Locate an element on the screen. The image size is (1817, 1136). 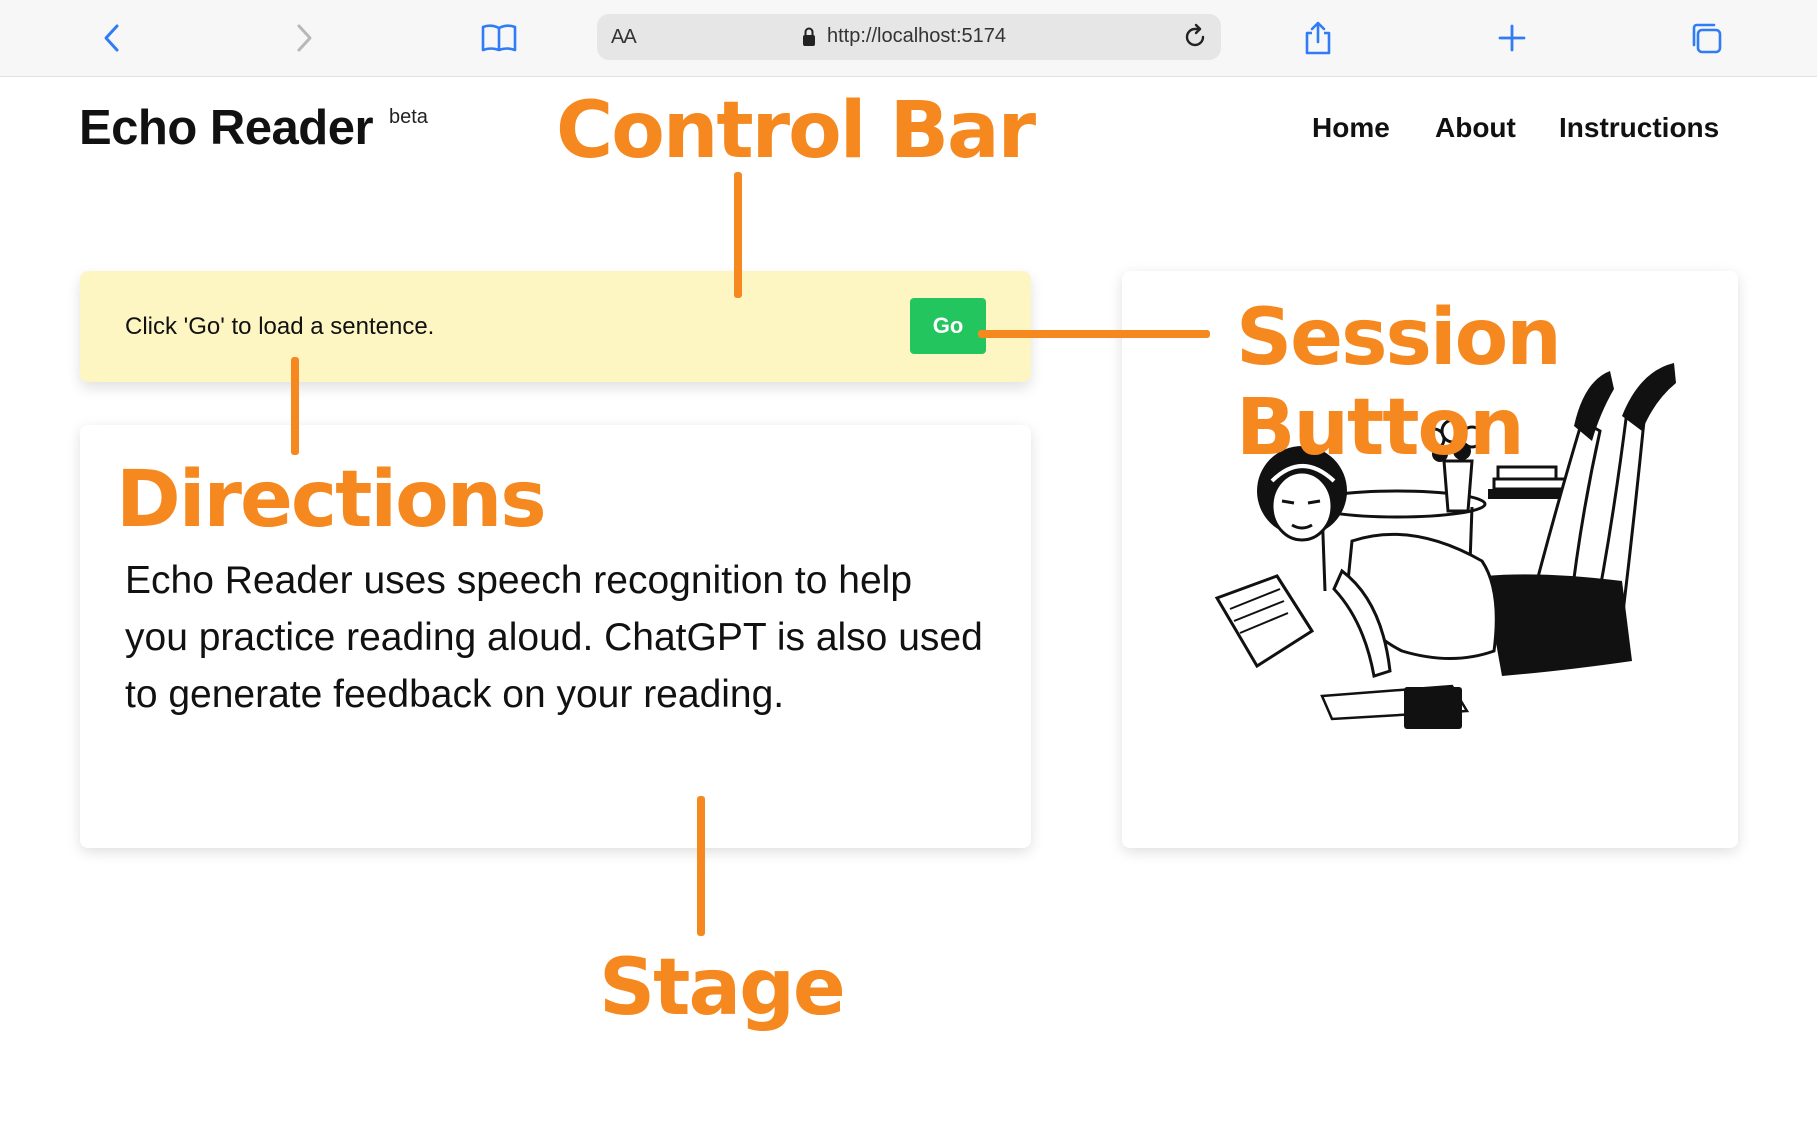
share-icon is located at coordinates (1318, 38).